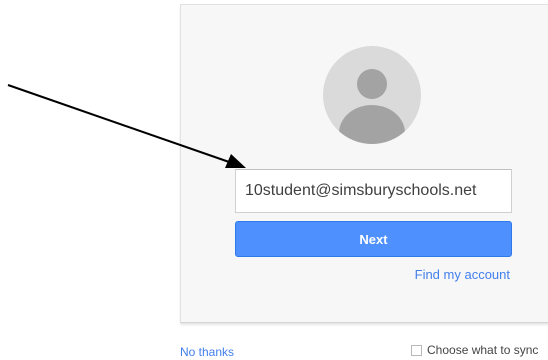 The image size is (548, 360). I want to click on arrow-shaft, so click(120, 124).